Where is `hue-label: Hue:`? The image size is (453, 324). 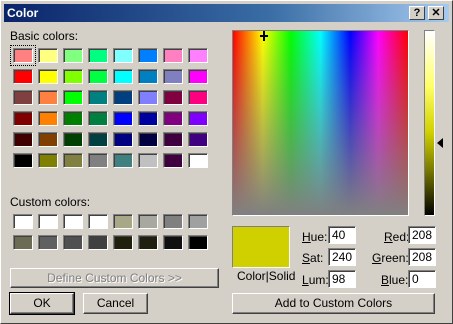 hue-label: Hue: is located at coordinates (315, 237).